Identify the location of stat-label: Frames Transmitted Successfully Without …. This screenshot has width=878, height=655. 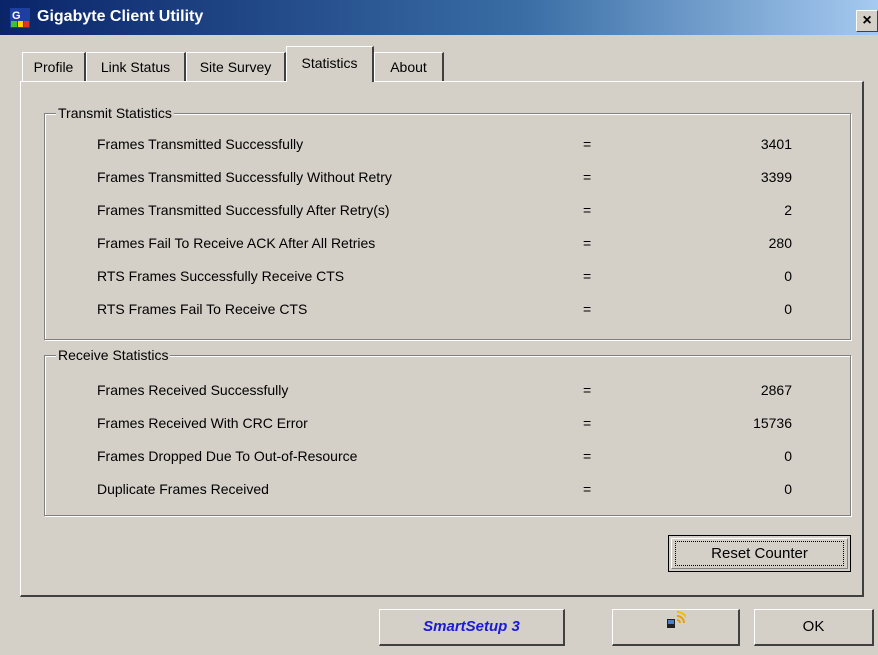
(244, 177).